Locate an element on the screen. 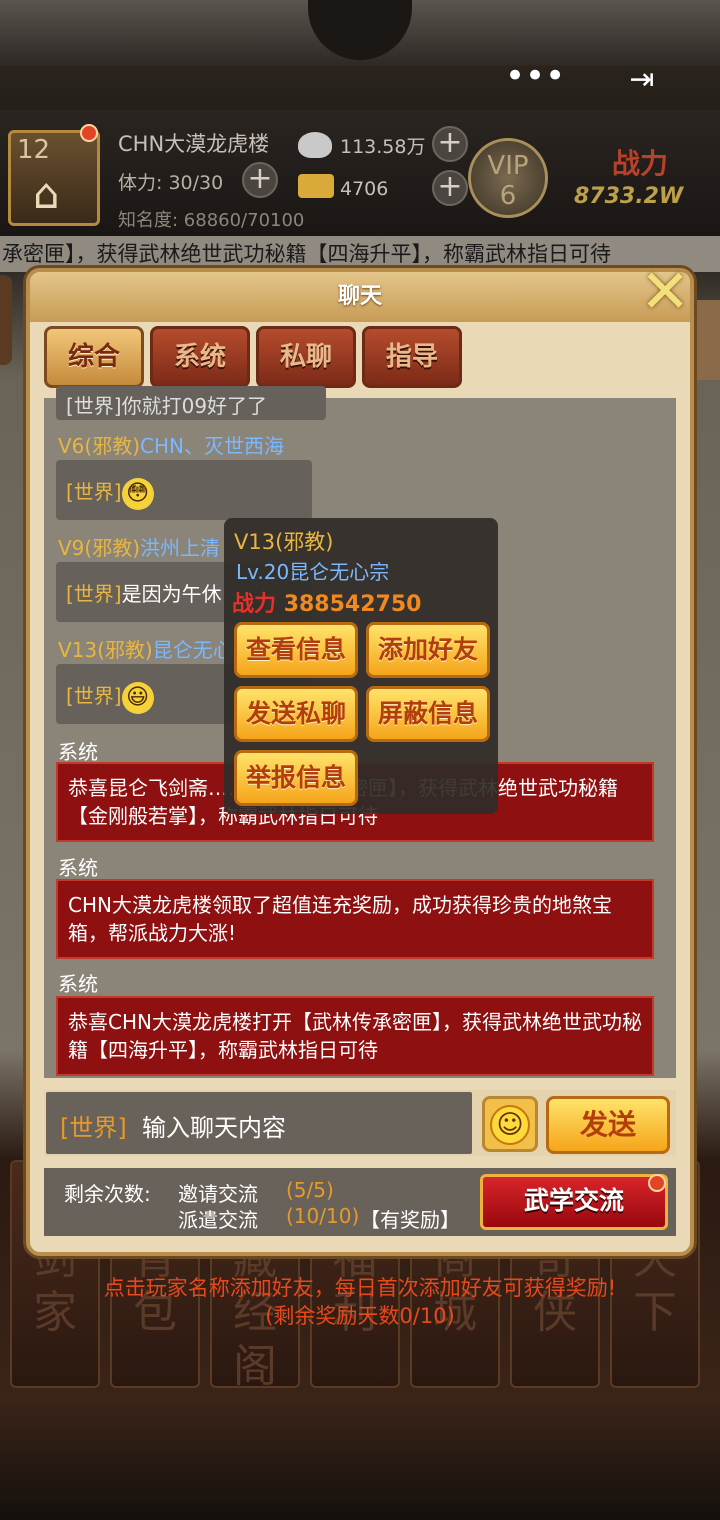 The width and height of the screenshot is (720, 1520). tab-general: 综合 is located at coordinates (94, 357).